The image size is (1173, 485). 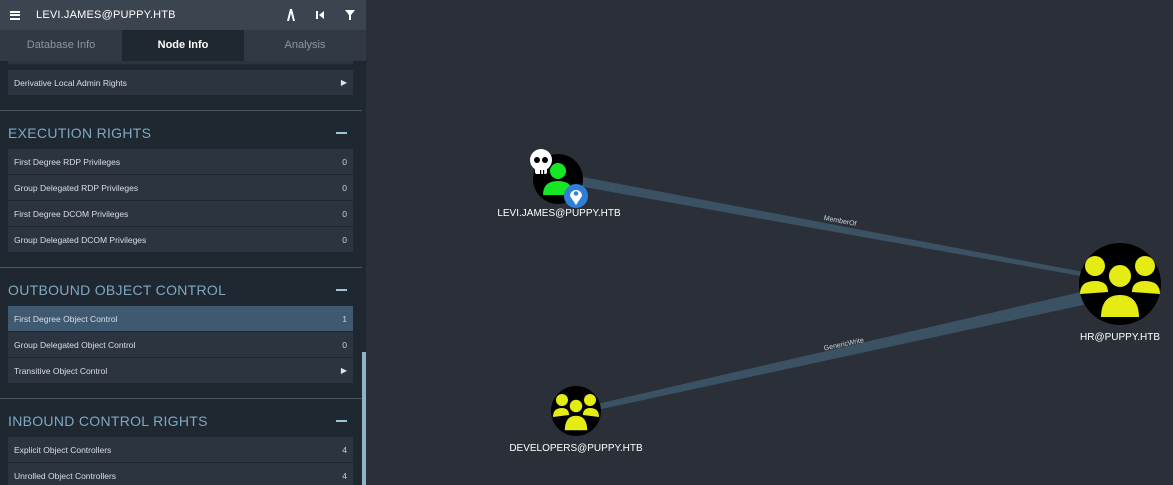 What do you see at coordinates (76, 187) in the screenshot?
I see `row-label: Group Delegated RDP Privileges` at bounding box center [76, 187].